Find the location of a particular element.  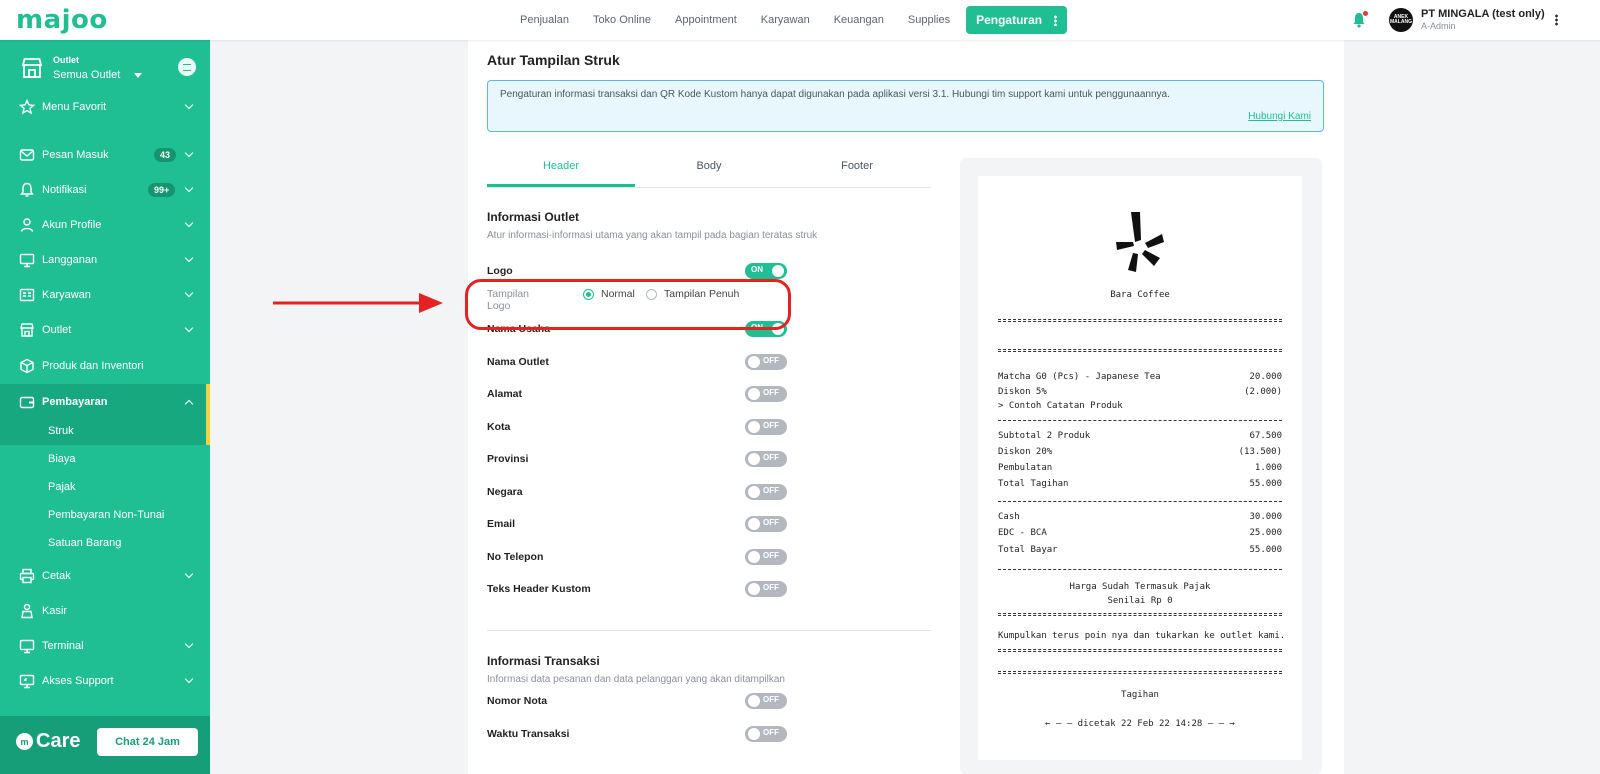

sidebar-subitem-pembayaran-non-tunai: Pembayaran Non-Tunai is located at coordinates (105, 515).